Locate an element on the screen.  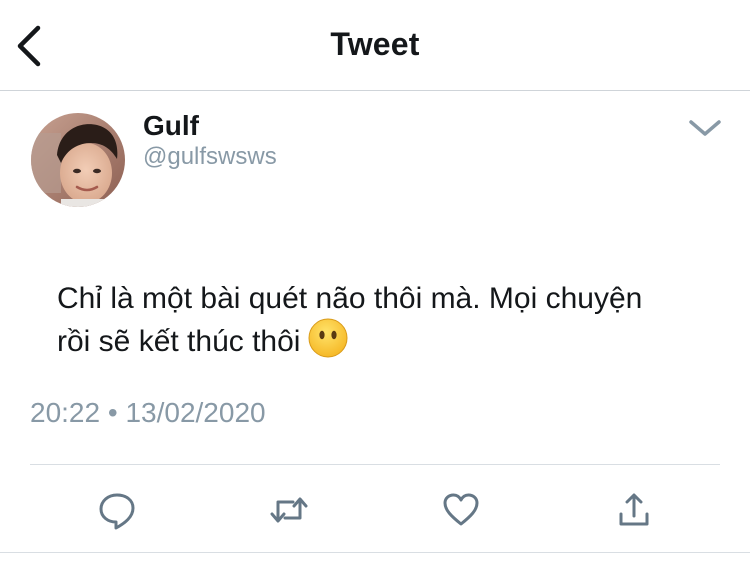
reply-button is located at coordinates (117, 510).